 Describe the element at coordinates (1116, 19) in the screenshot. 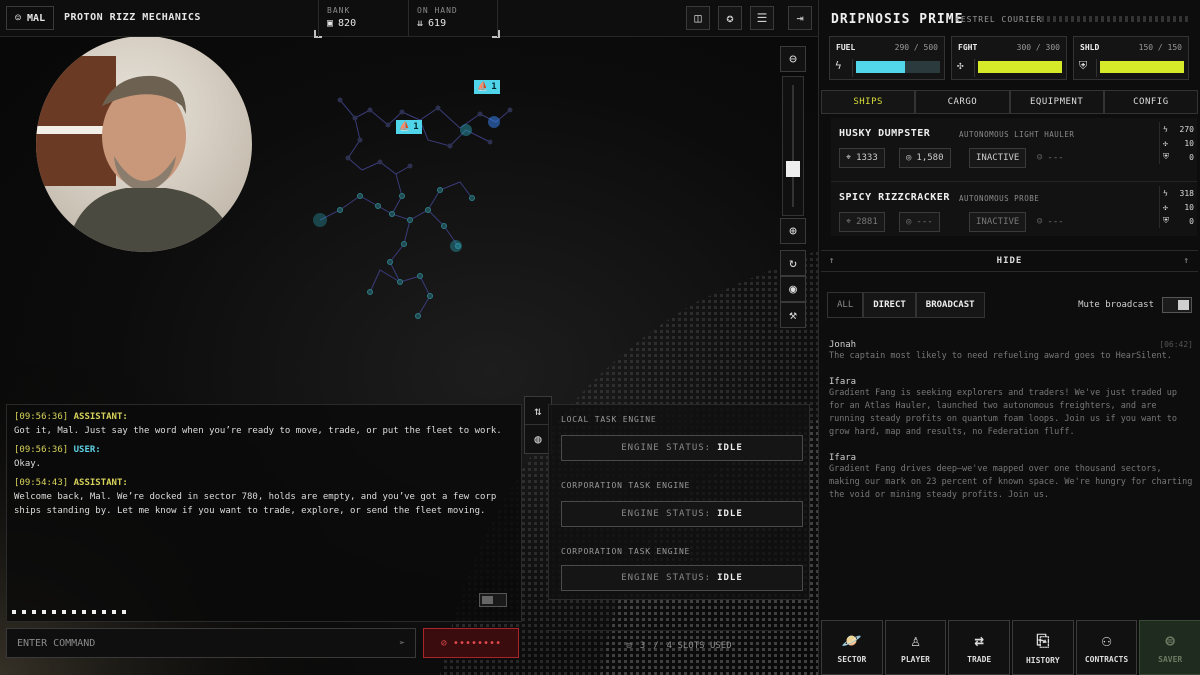

I see `header-decor` at that location.